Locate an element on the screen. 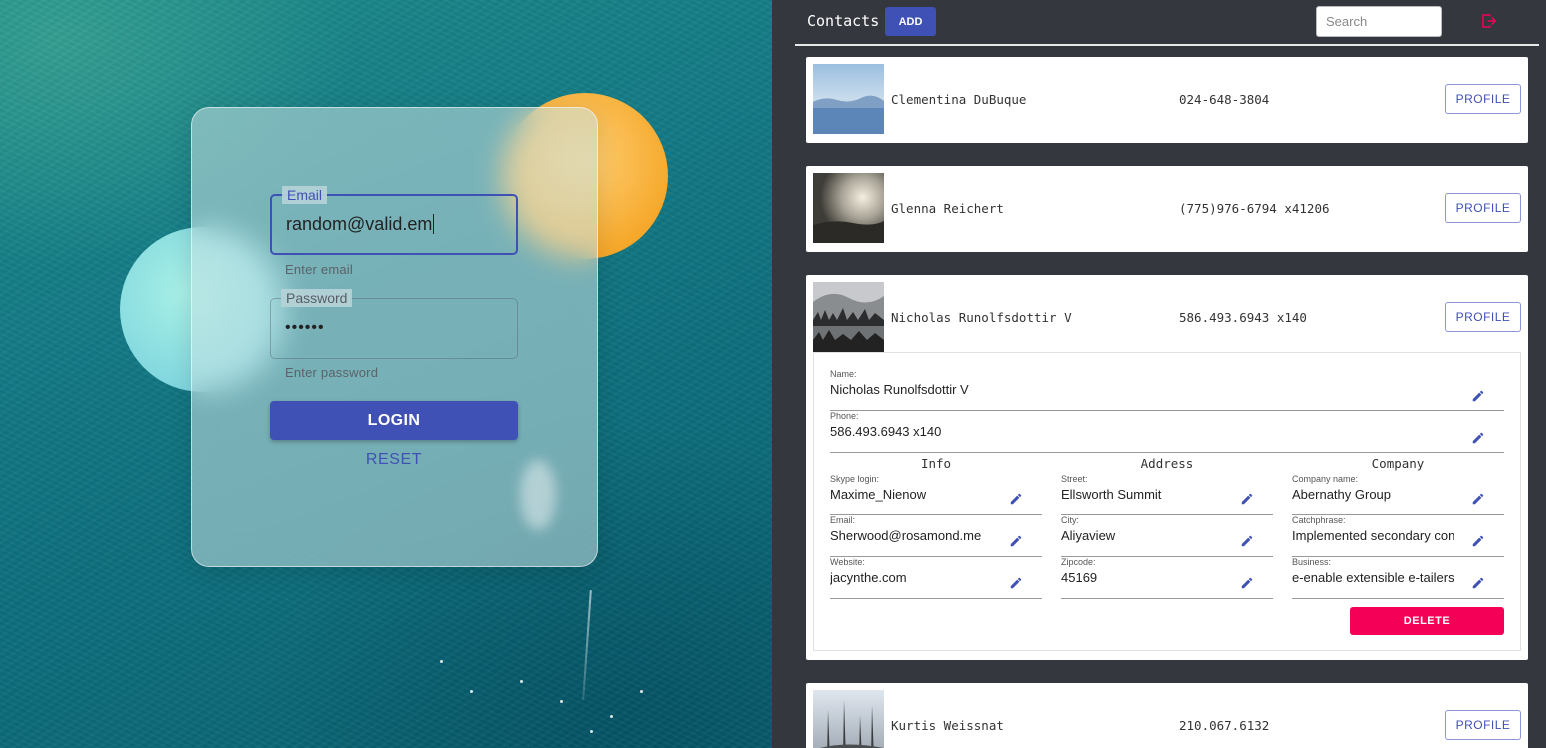 The image size is (1546, 748). detail-street-value: Ellsworth Summit is located at coordinates (1111, 494).